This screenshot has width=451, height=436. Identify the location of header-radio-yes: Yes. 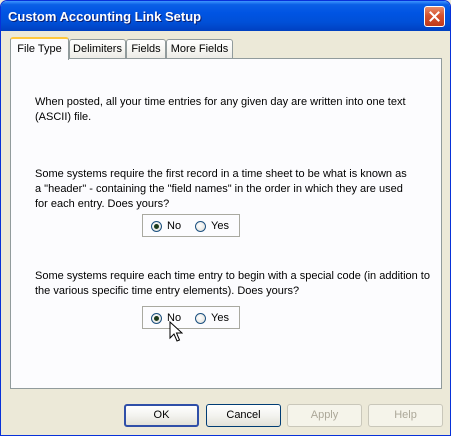
(212, 226).